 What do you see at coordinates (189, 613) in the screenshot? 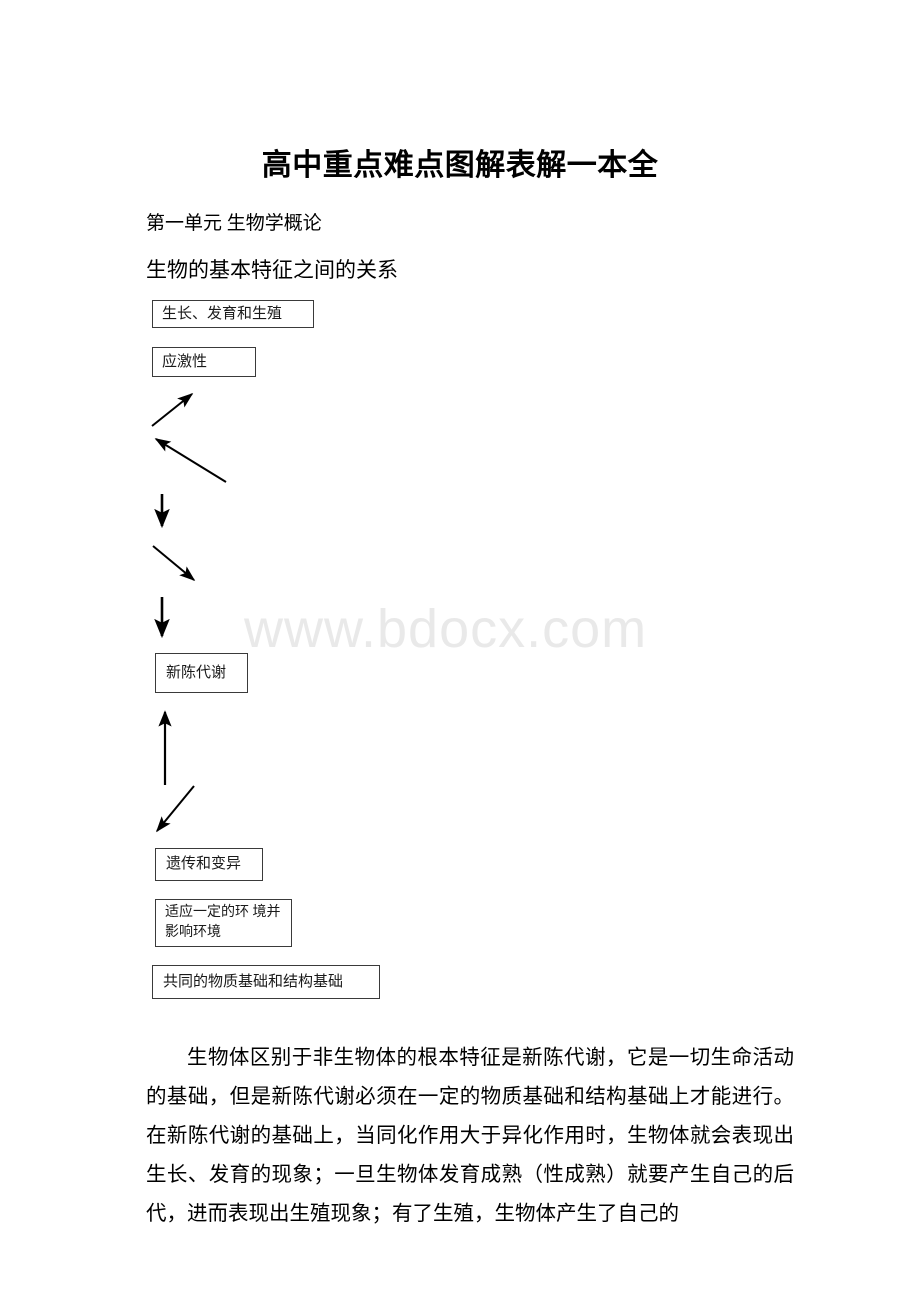
I see `diagram-connectors` at bounding box center [189, 613].